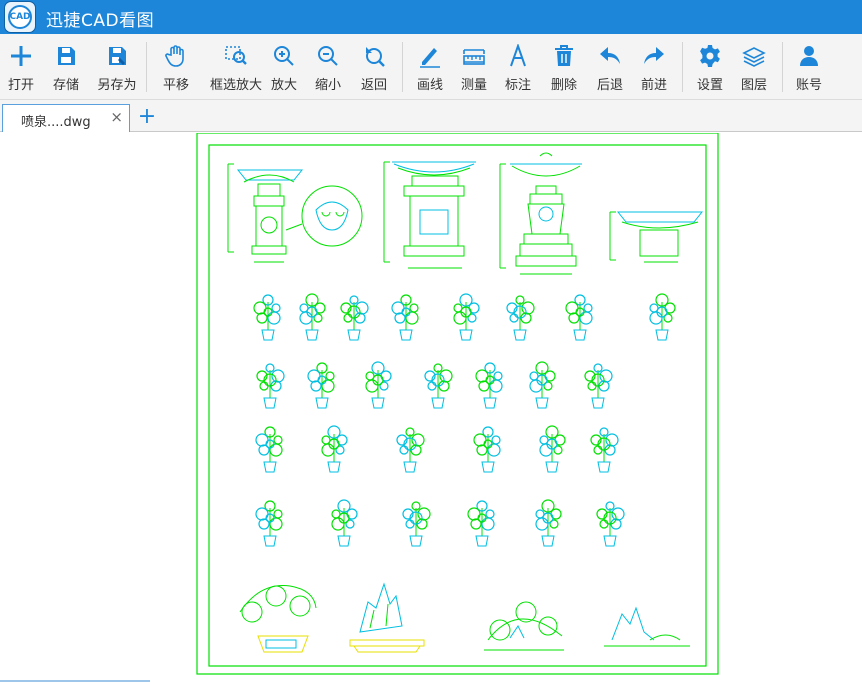 This screenshot has width=862, height=682. What do you see at coordinates (518, 55) in the screenshot?
I see `text-a-icon` at bounding box center [518, 55].